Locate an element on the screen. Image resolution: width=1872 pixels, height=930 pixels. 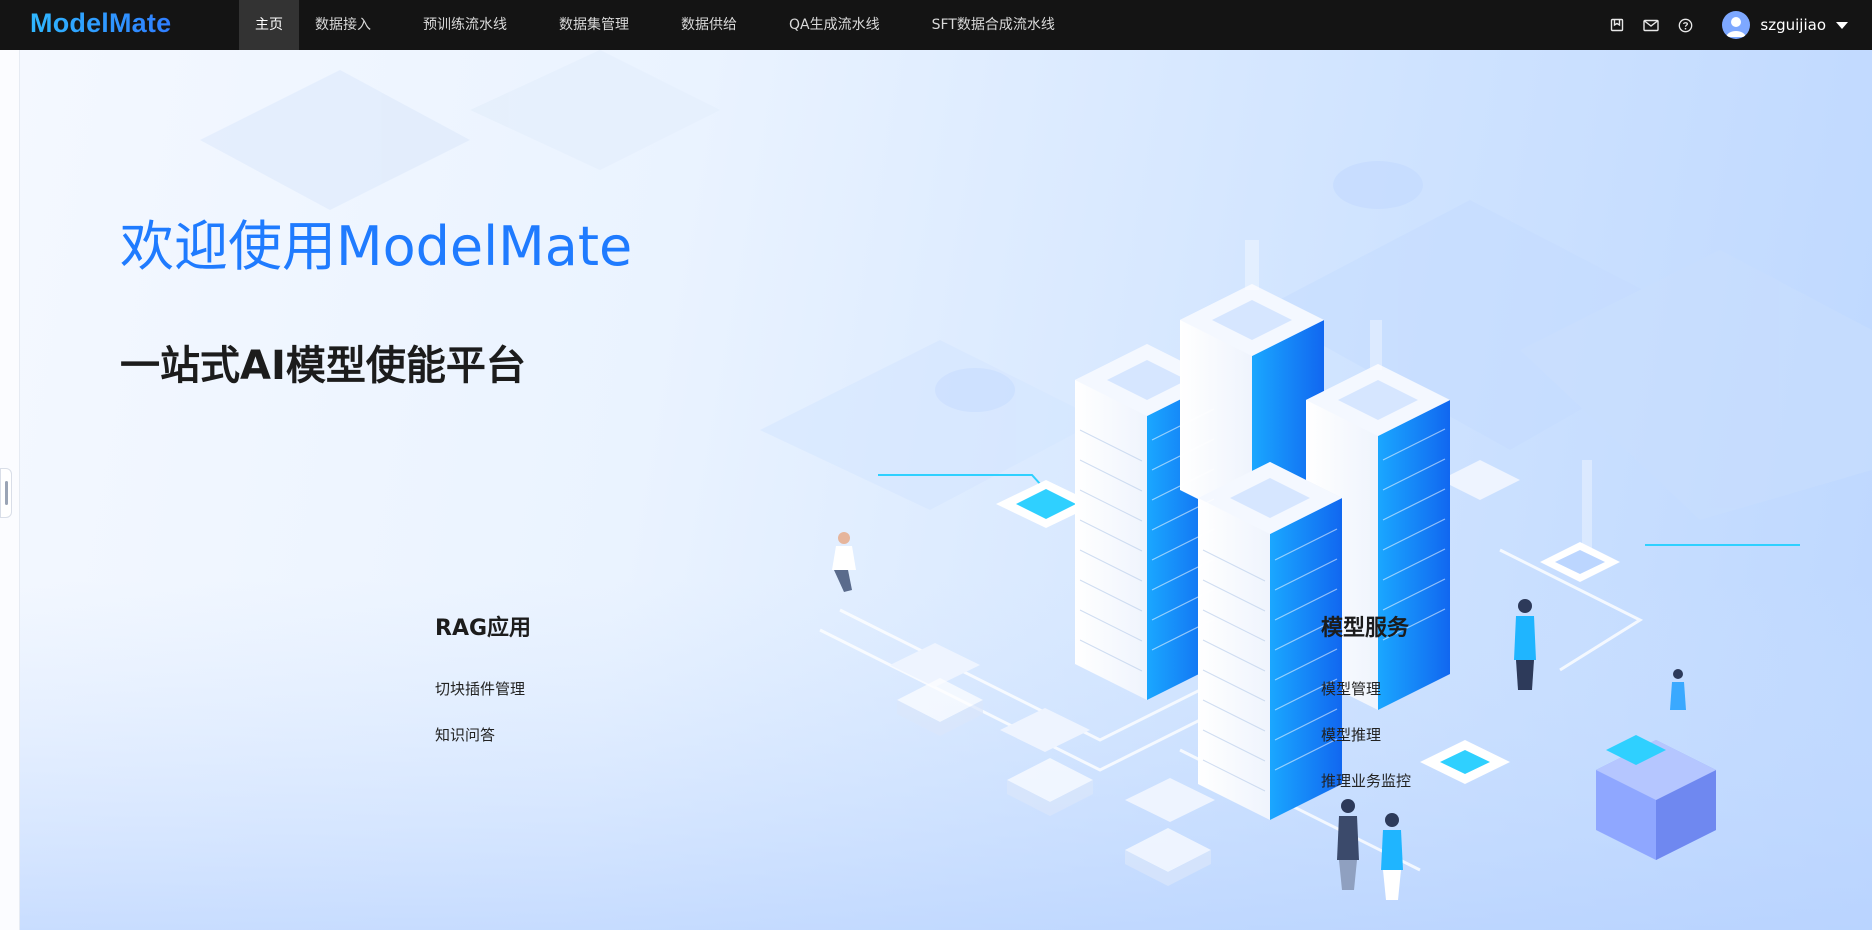
nav-item-pretrain-pipeline: 预训练流水线 is located at coordinates (465, 25).